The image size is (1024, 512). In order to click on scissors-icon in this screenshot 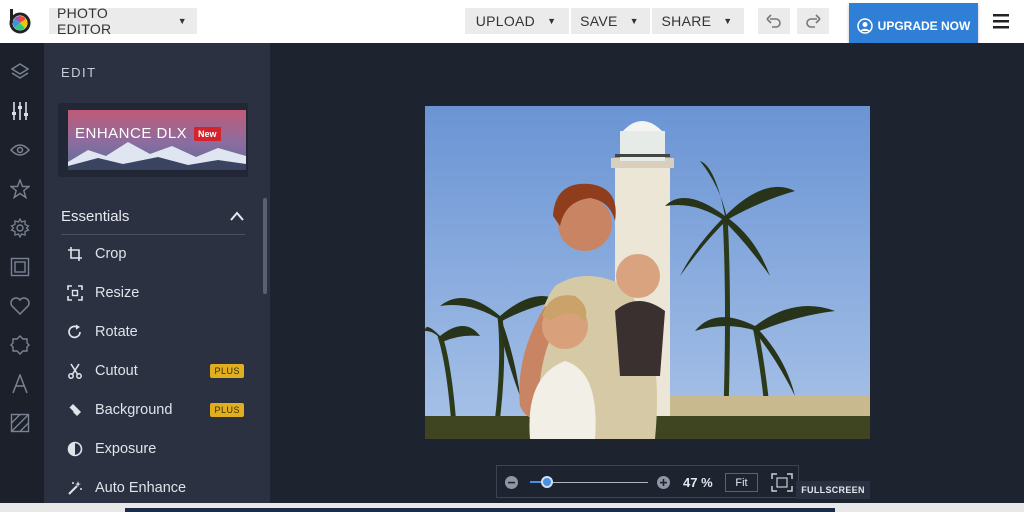, I will do `click(75, 371)`.